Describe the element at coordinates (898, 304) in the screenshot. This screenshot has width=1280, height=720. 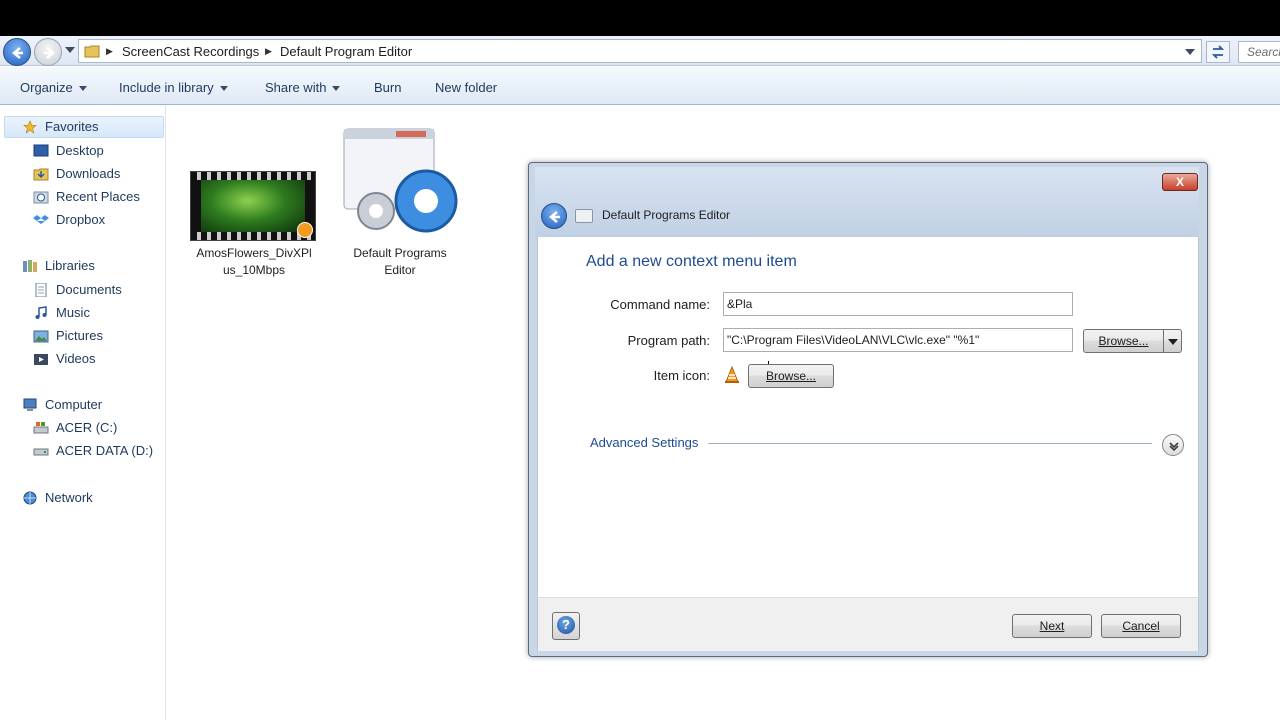
I see `command-name-field: &Pla` at that location.